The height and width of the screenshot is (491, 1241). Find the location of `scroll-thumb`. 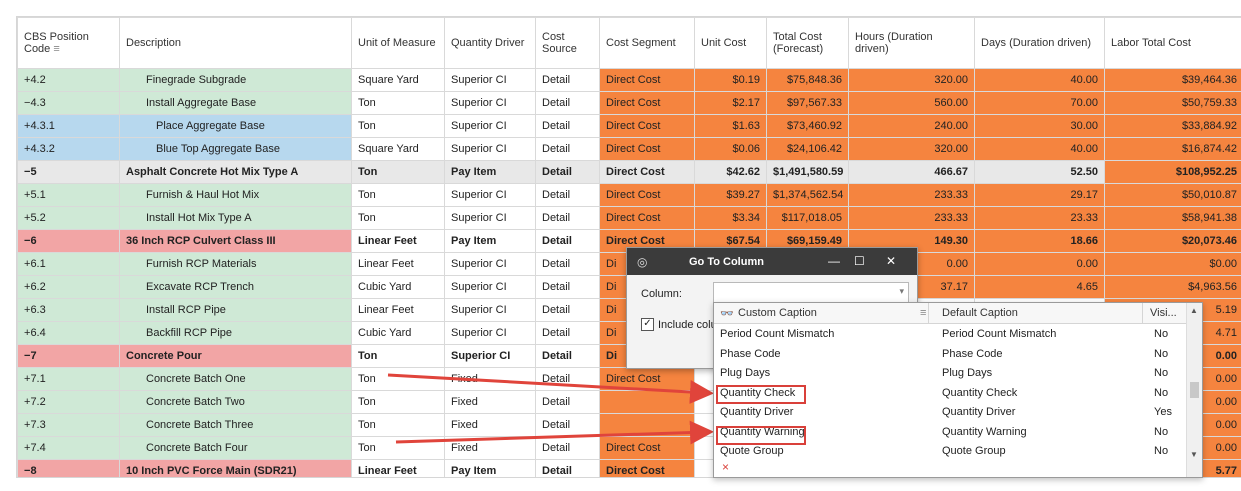

scroll-thumb is located at coordinates (1194, 390).